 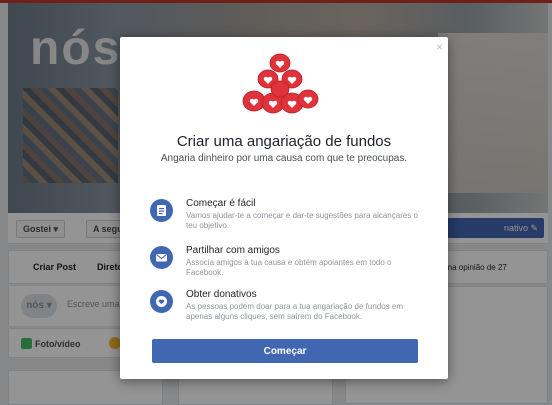 I want to click on close-icon: ×, so click(x=439, y=47).